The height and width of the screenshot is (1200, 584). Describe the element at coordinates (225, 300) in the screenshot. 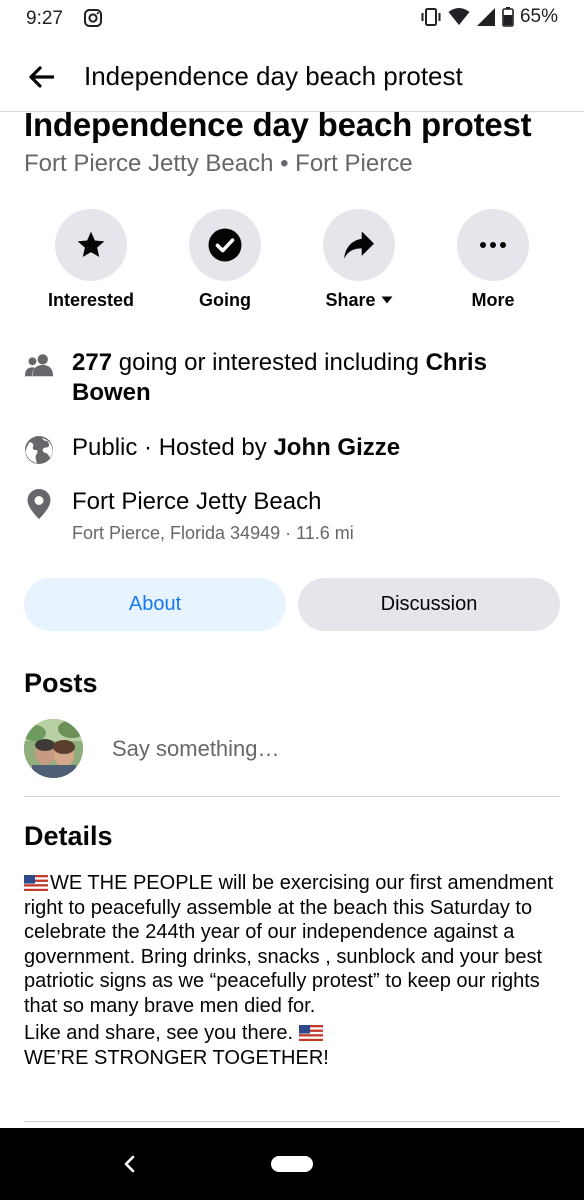

I see `going-label: Going` at that location.